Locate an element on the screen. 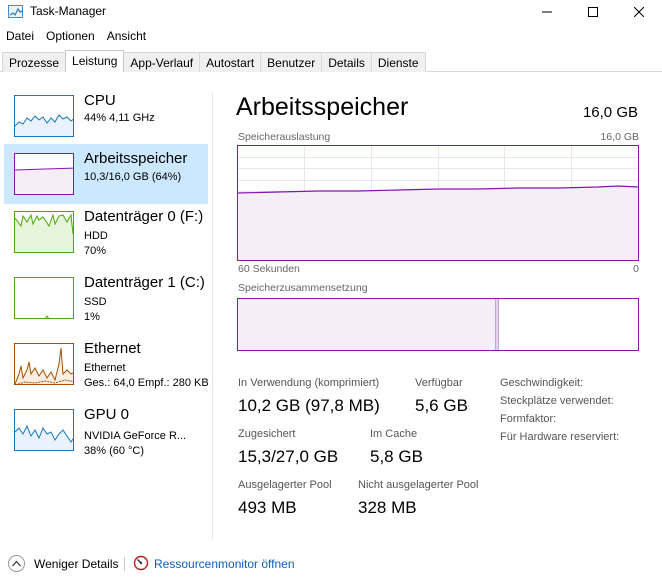 Image resolution: width=662 pixels, height=586 pixels. sidebar-item-memory: Arbeitsspeicher 10,3/16,0 GB (64%) is located at coordinates (106, 174).